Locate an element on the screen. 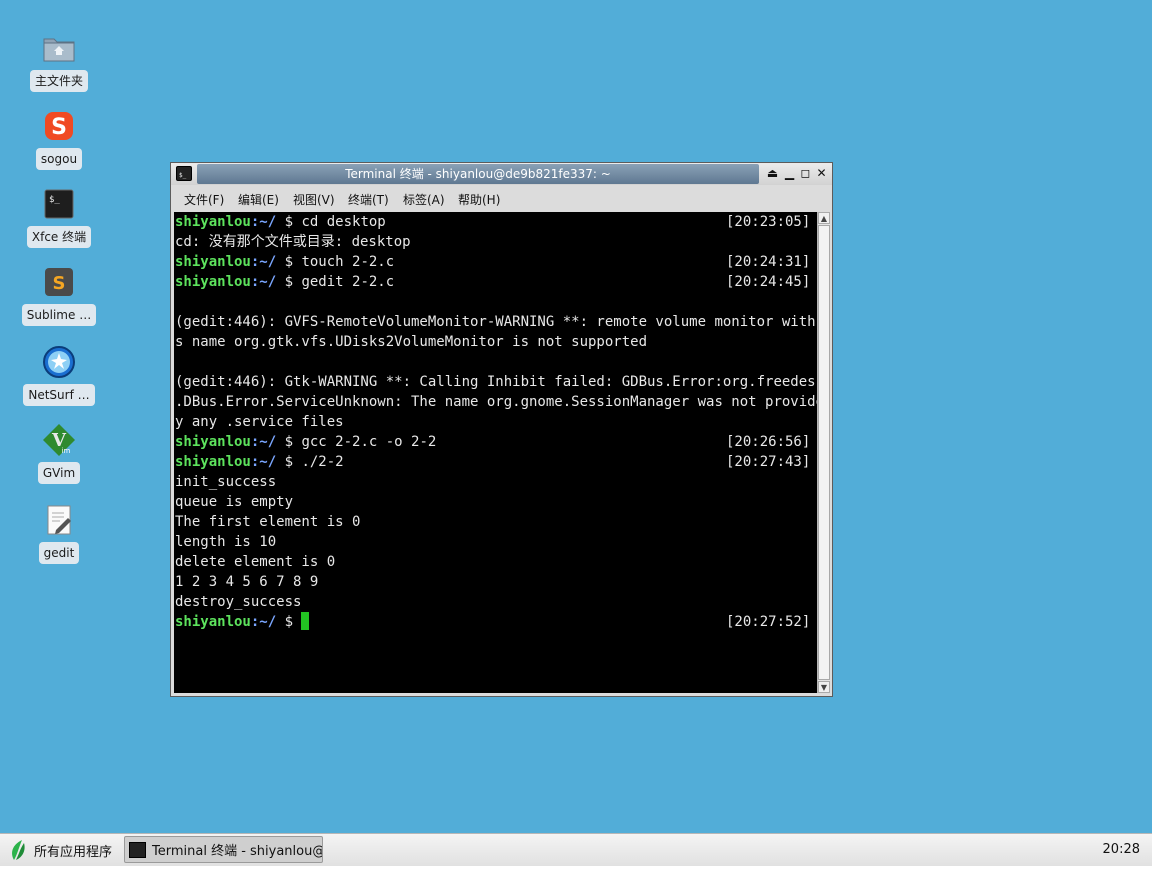 The width and height of the screenshot is (1152, 896). netsurf-icon is located at coordinates (59, 362).